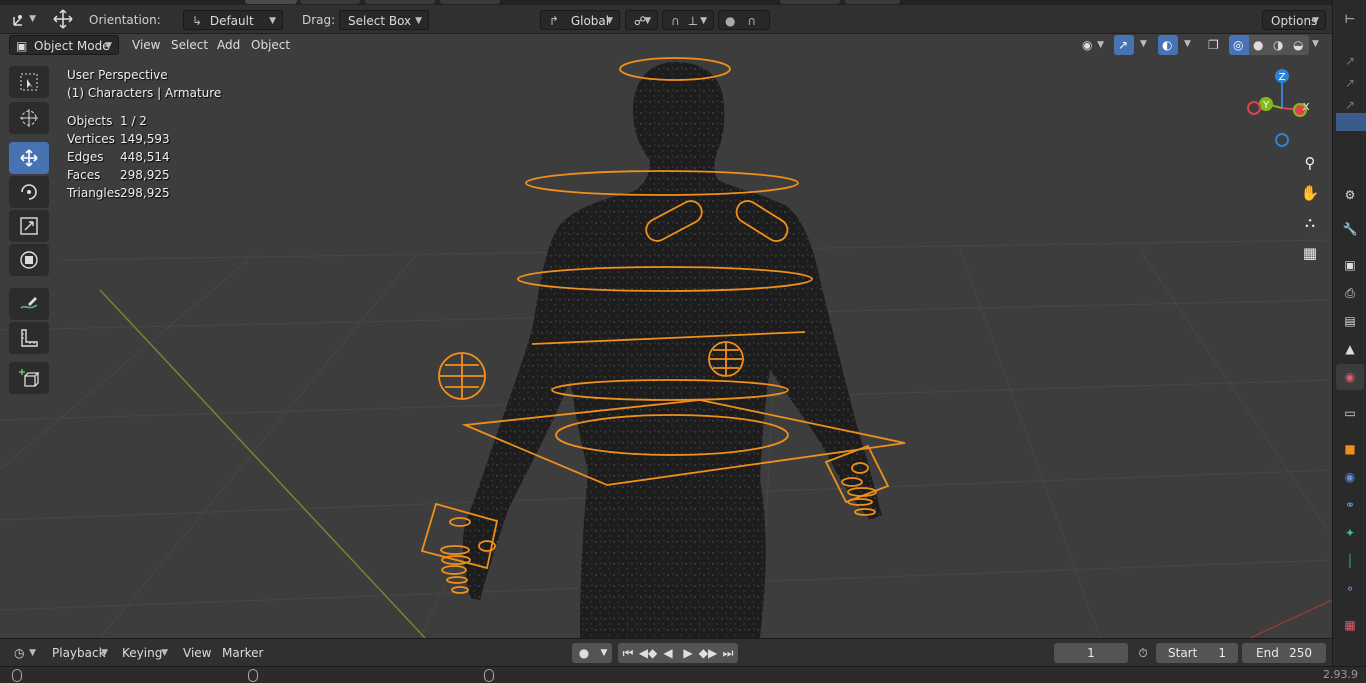 This screenshot has width=1366, height=683. Describe the element at coordinates (1093, 45) in the screenshot. I see `visibility-dropdown: ◉ ▼` at that location.